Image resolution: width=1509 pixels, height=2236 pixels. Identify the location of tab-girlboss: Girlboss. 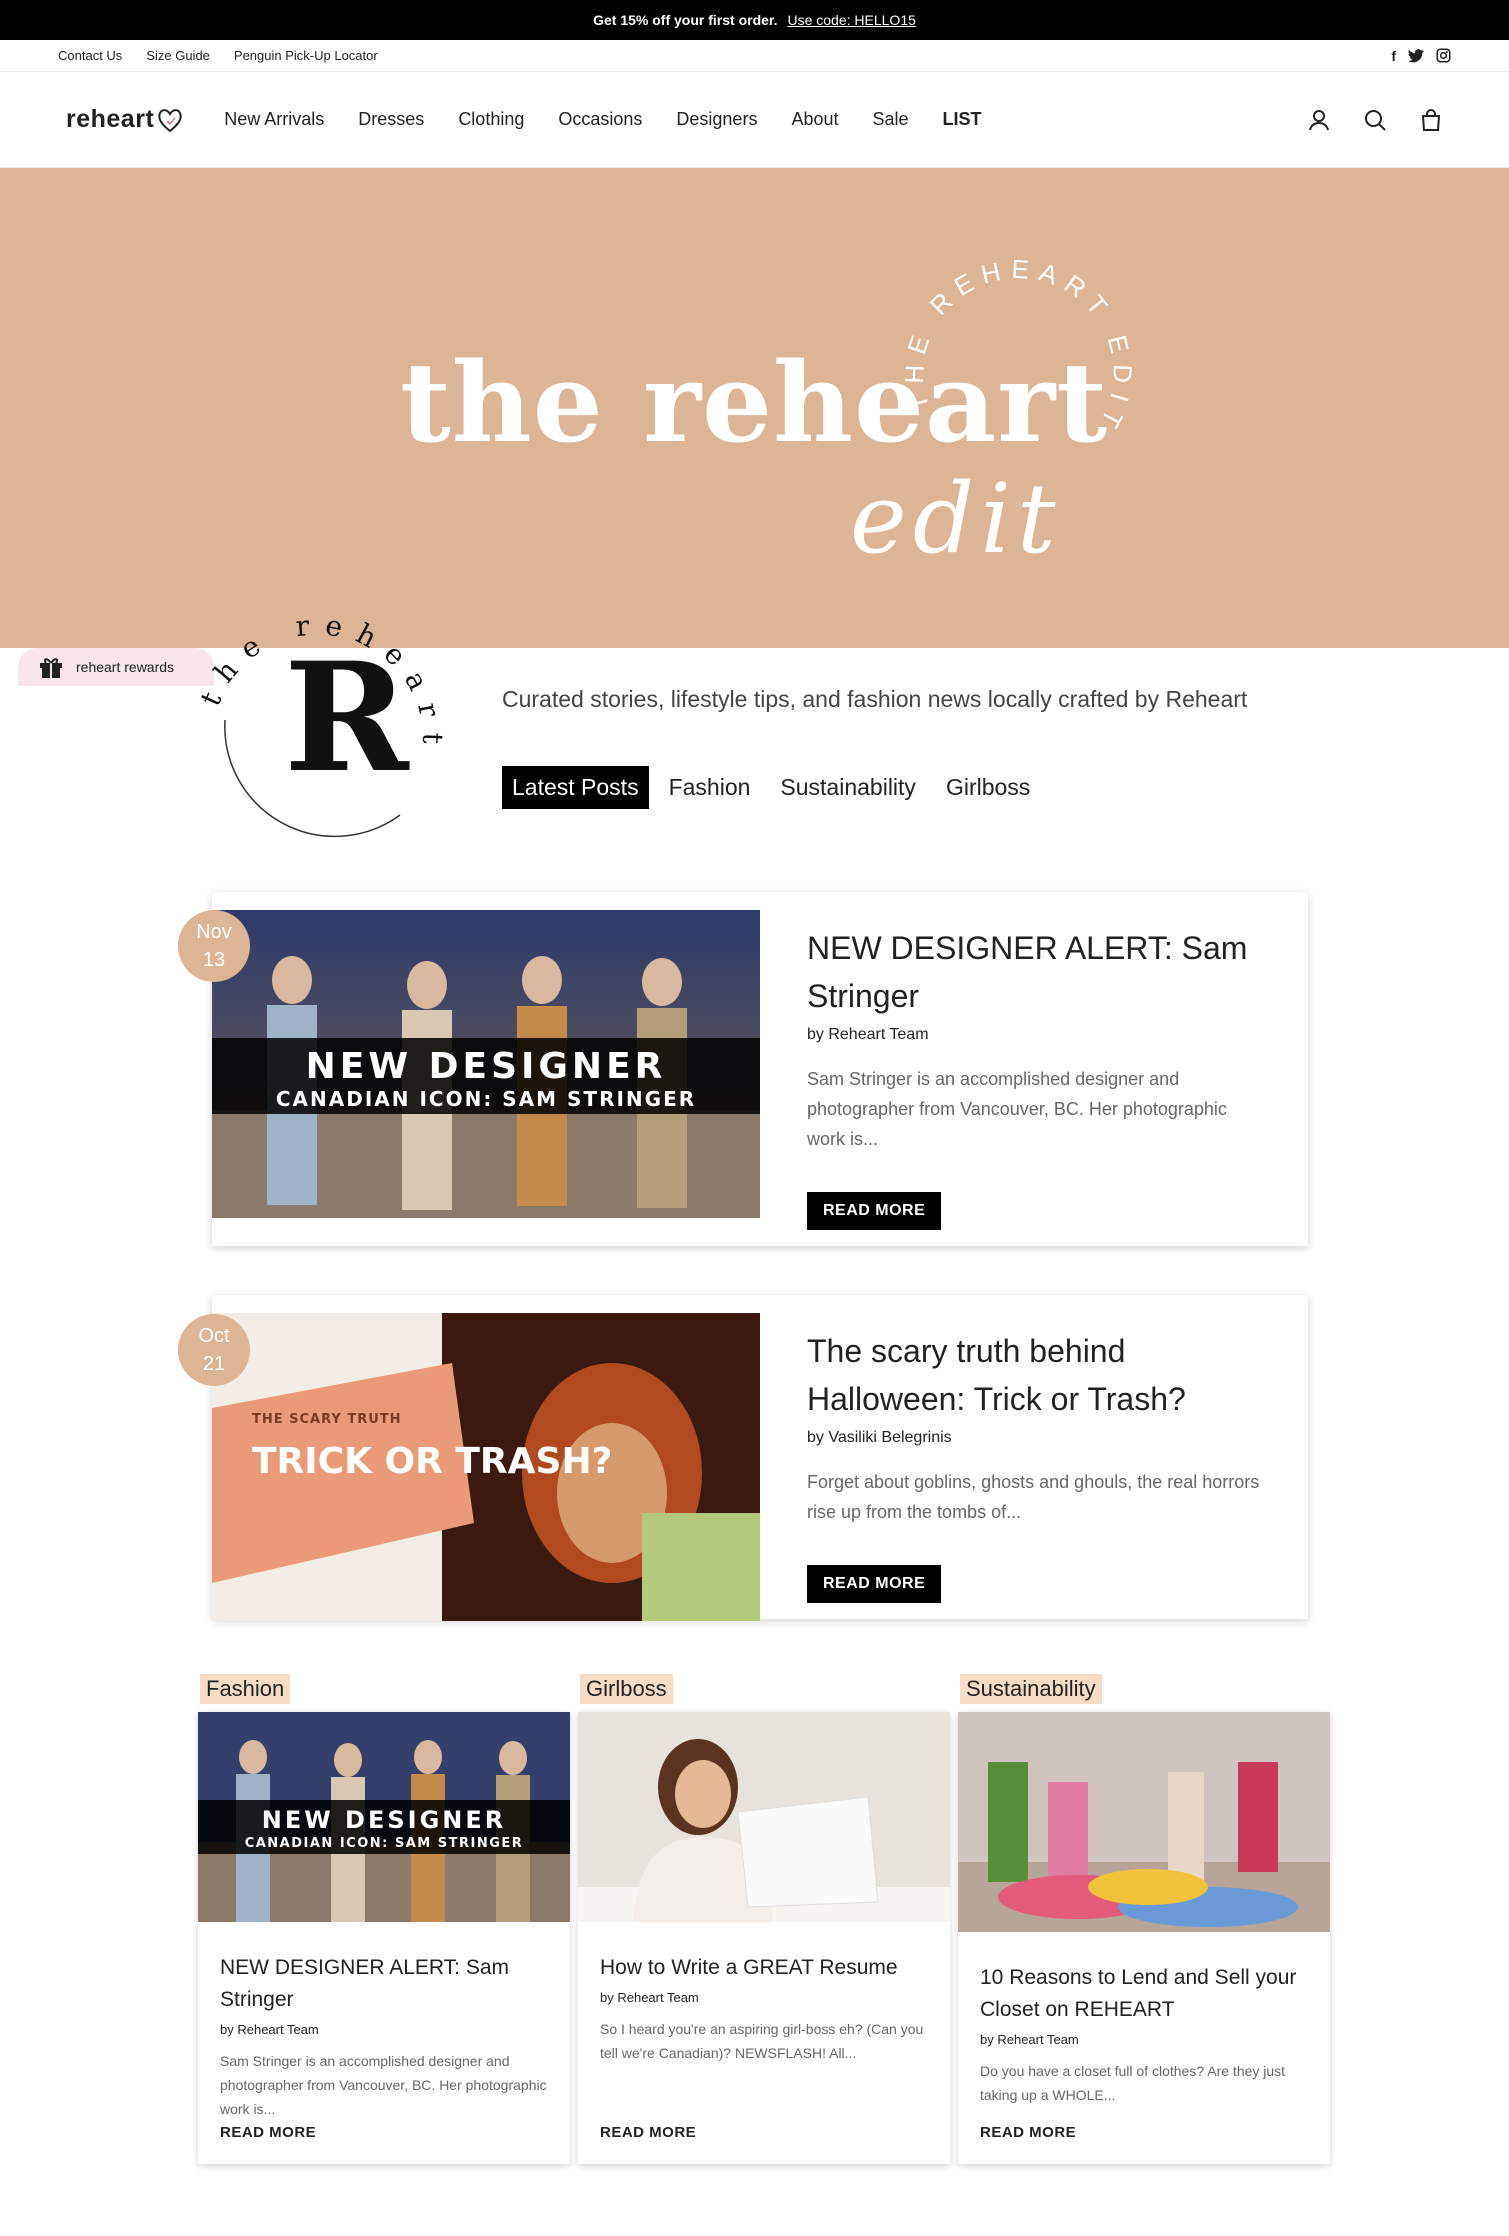
(988, 787).